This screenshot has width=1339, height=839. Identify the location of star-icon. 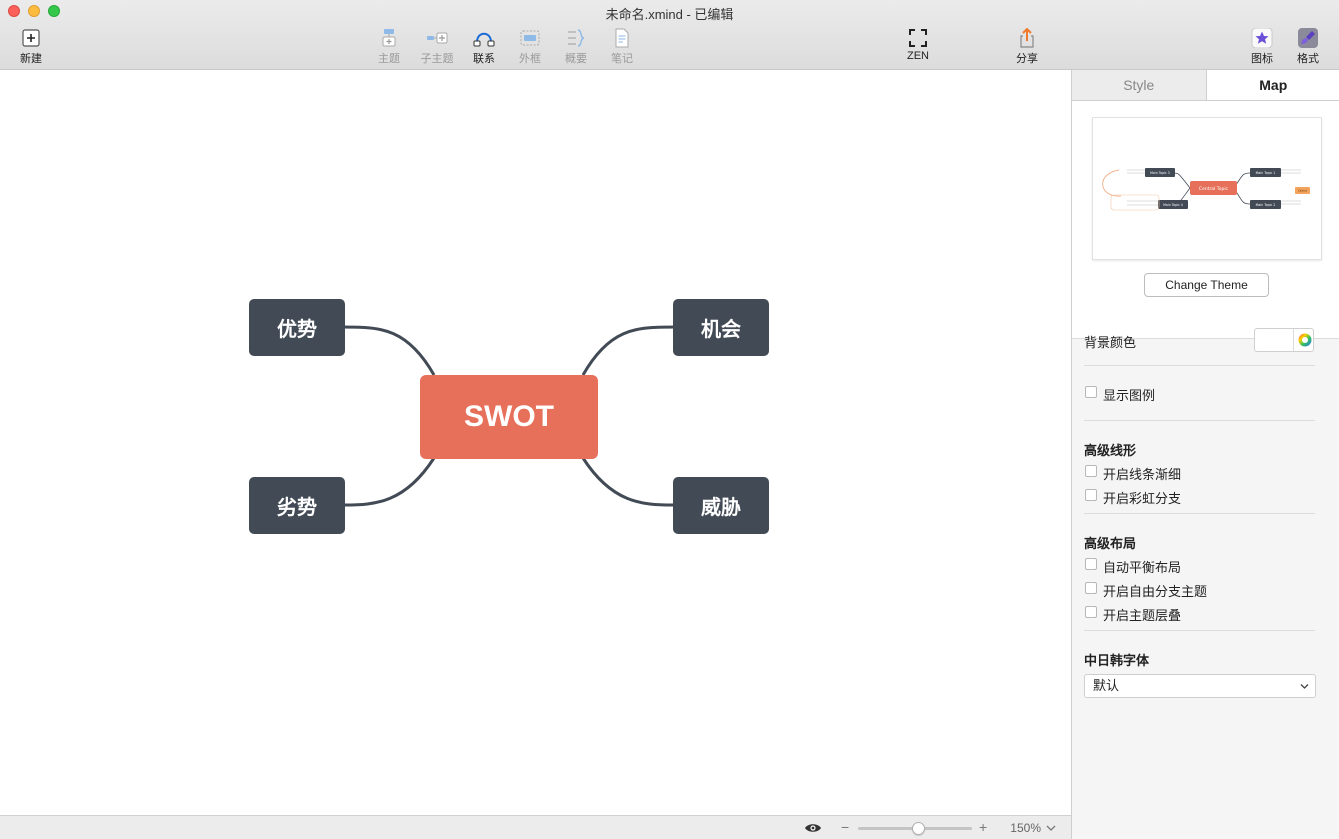
(1262, 38).